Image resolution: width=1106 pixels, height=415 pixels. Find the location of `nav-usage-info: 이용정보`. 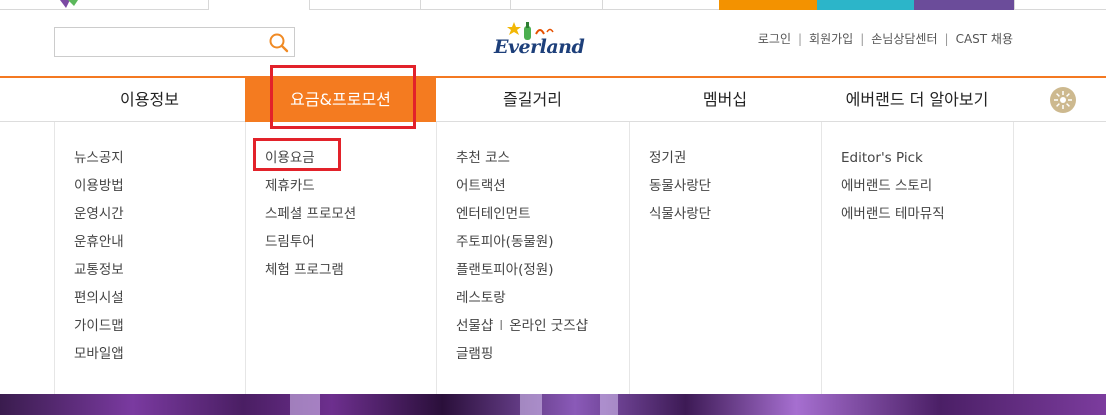

nav-usage-info: 이용정보 is located at coordinates (149, 100).